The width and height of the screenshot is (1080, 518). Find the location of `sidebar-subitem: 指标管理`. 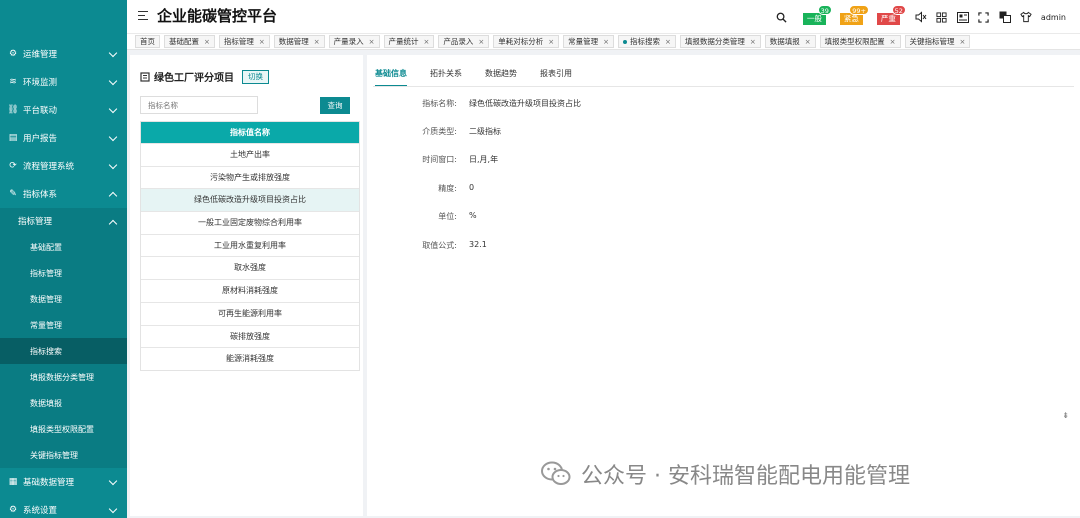

sidebar-subitem: 指标管理 is located at coordinates (63, 273).